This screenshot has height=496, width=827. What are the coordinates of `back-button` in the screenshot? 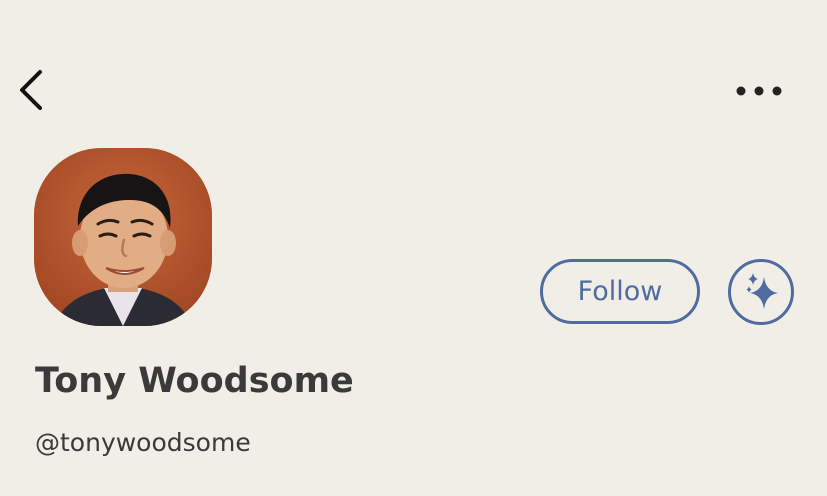 It's located at (31, 90).